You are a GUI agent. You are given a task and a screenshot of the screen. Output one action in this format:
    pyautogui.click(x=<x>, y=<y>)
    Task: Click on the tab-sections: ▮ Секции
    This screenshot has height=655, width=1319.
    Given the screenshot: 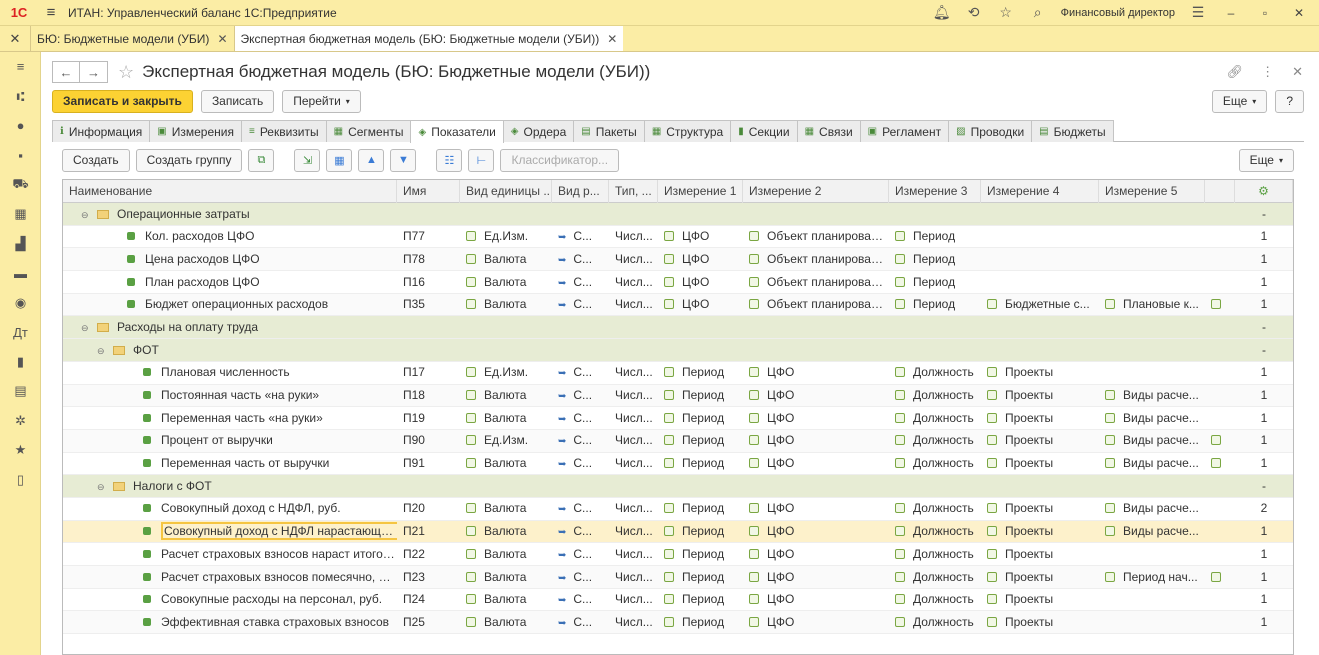 What is the action you would take?
    pyautogui.click(x=764, y=131)
    